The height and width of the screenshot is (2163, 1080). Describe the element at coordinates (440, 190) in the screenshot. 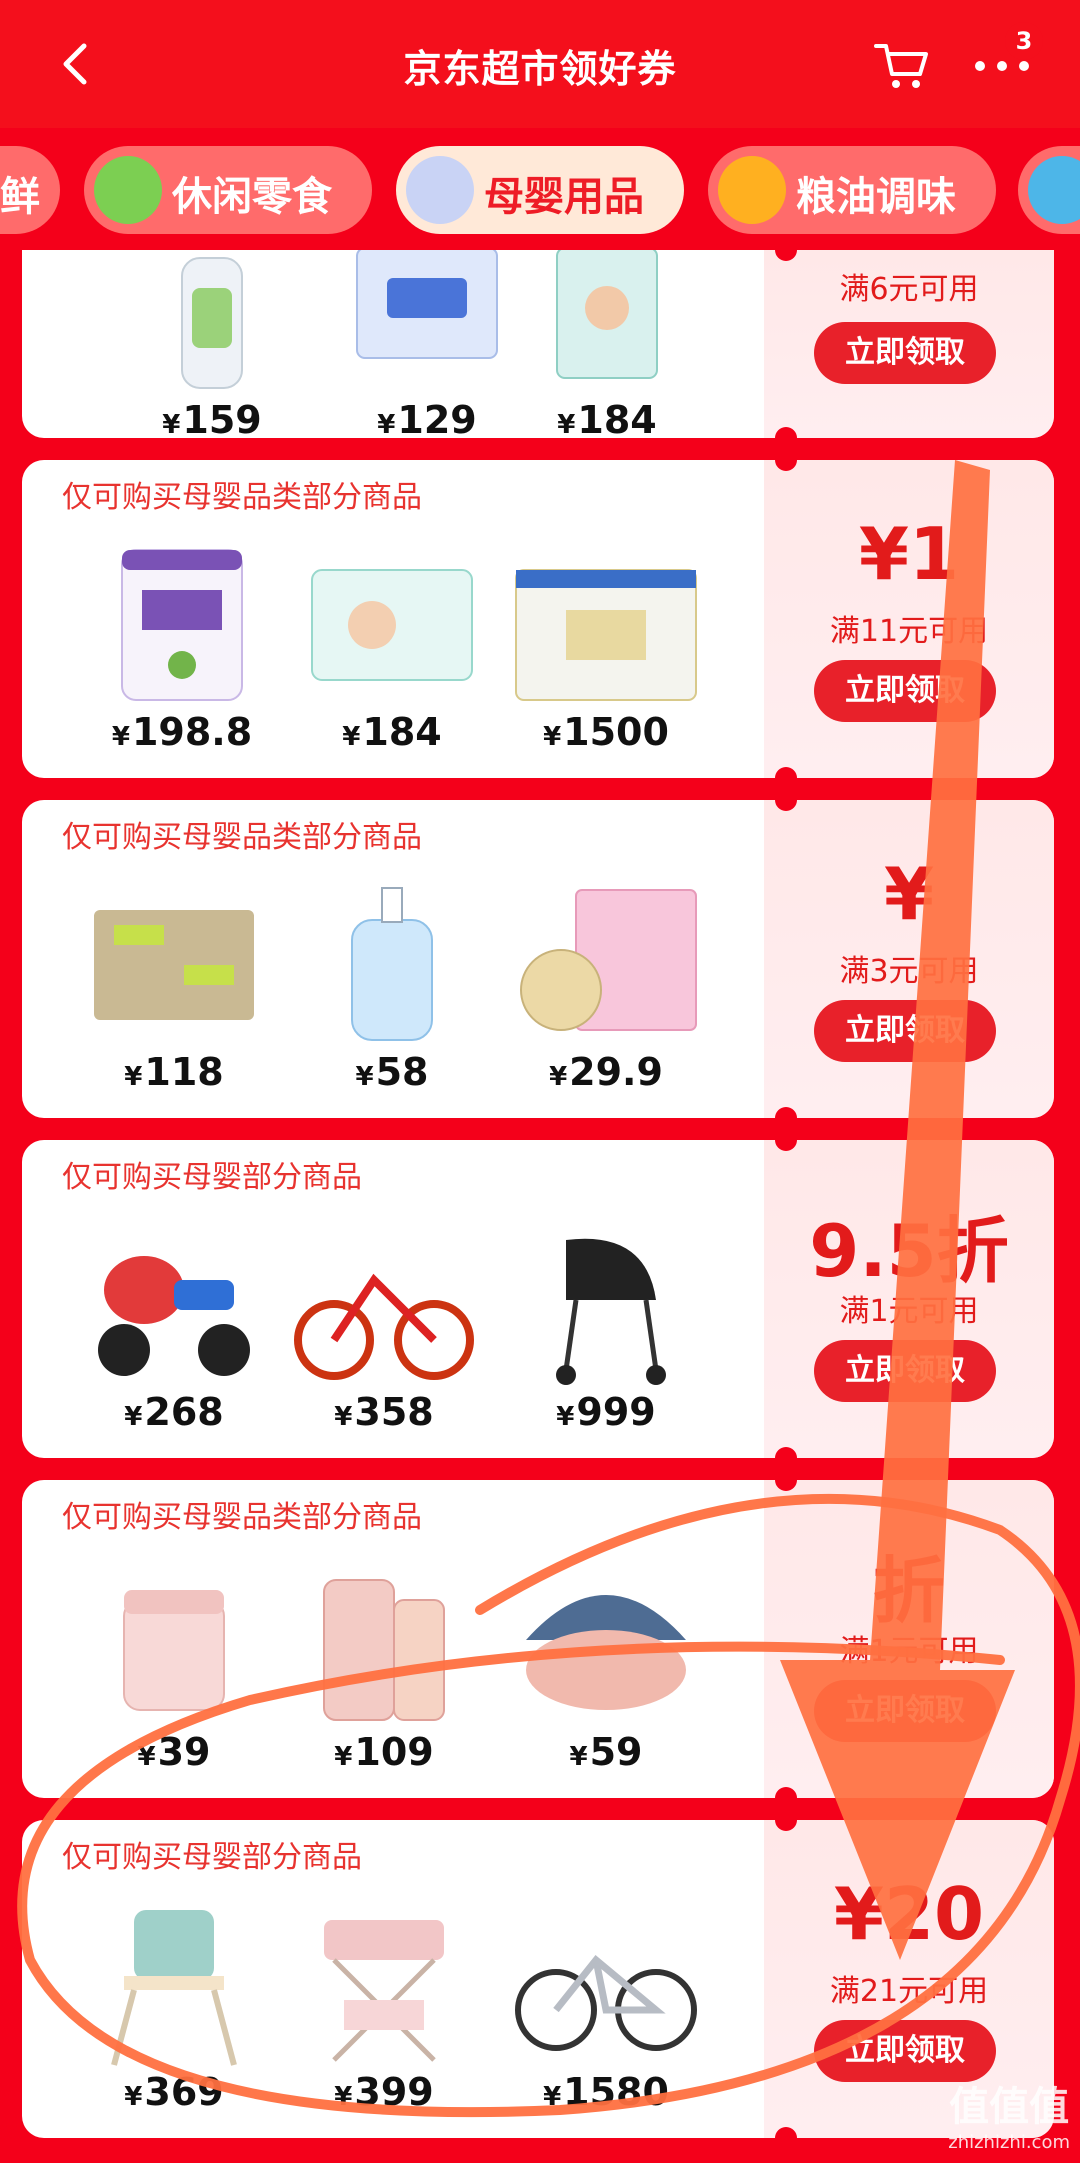

I see `baby-bottle-icon` at that location.